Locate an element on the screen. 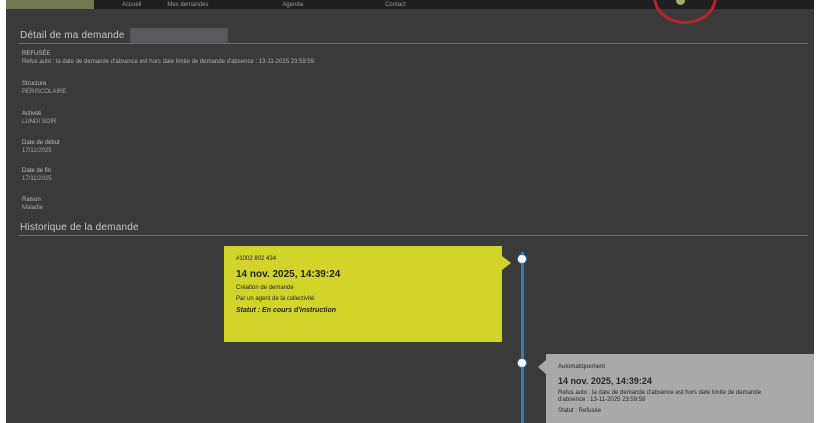 This screenshot has width=824, height=423. nav-item-agenda: Agenda is located at coordinates (292, 5).